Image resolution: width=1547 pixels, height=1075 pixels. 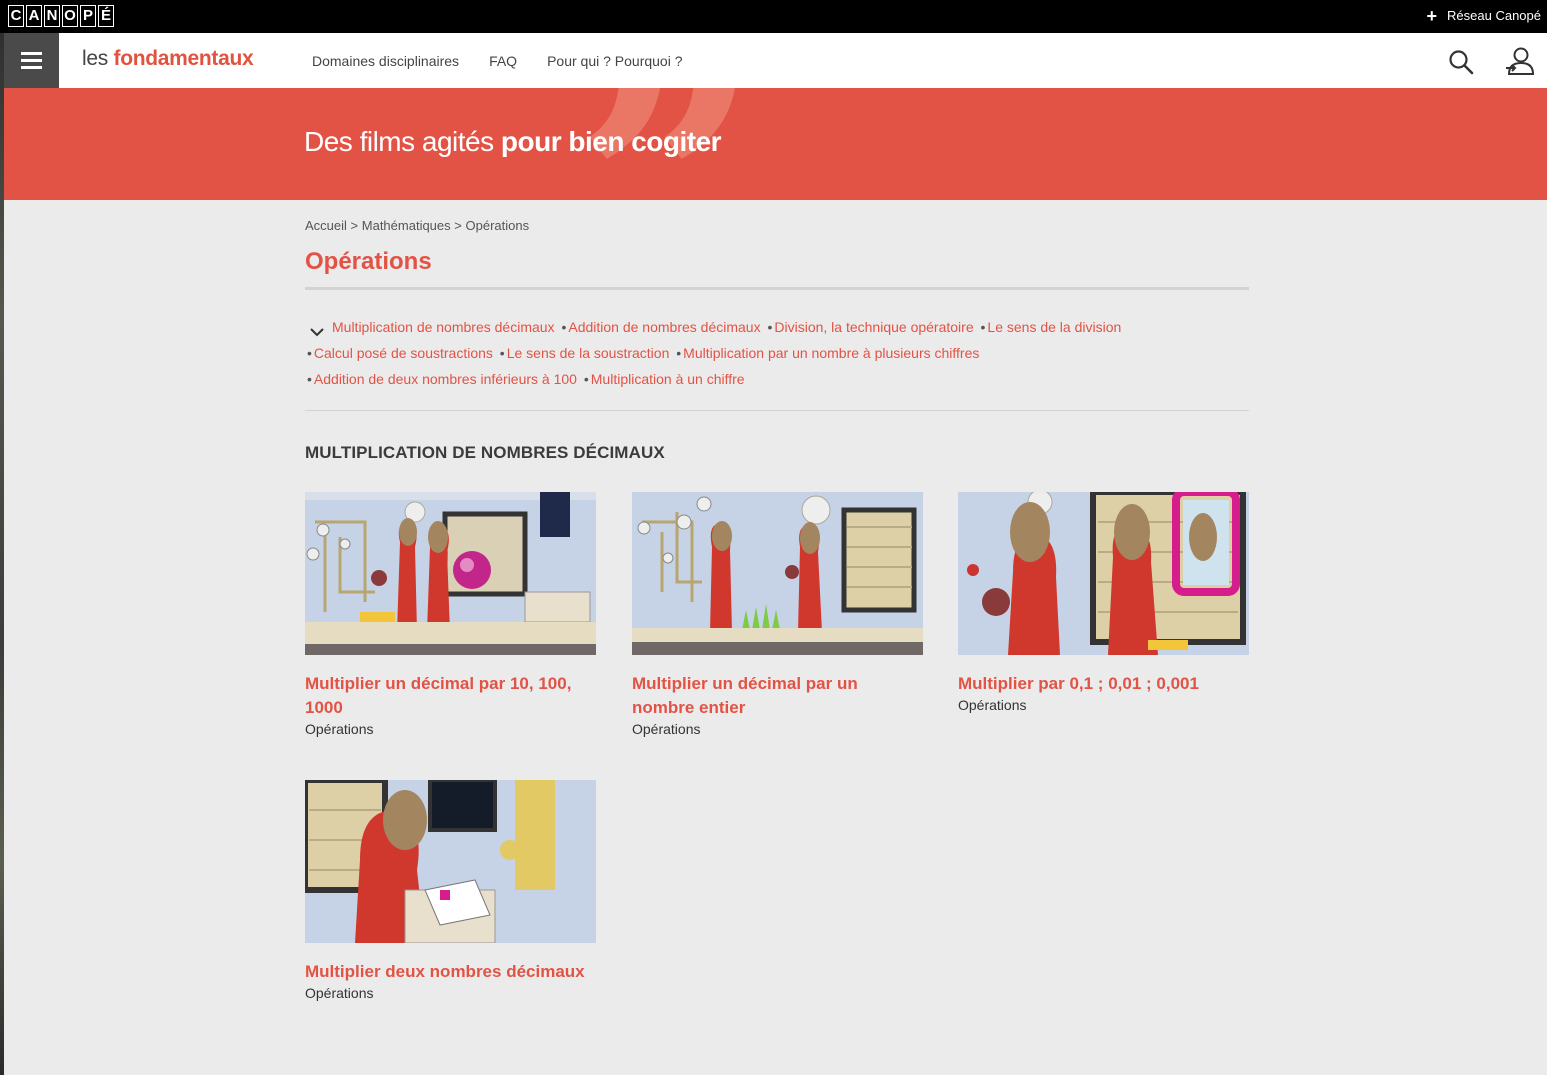 What do you see at coordinates (385, 61) in the screenshot?
I see `nav-item-domaines: Domaines disciplinaires` at bounding box center [385, 61].